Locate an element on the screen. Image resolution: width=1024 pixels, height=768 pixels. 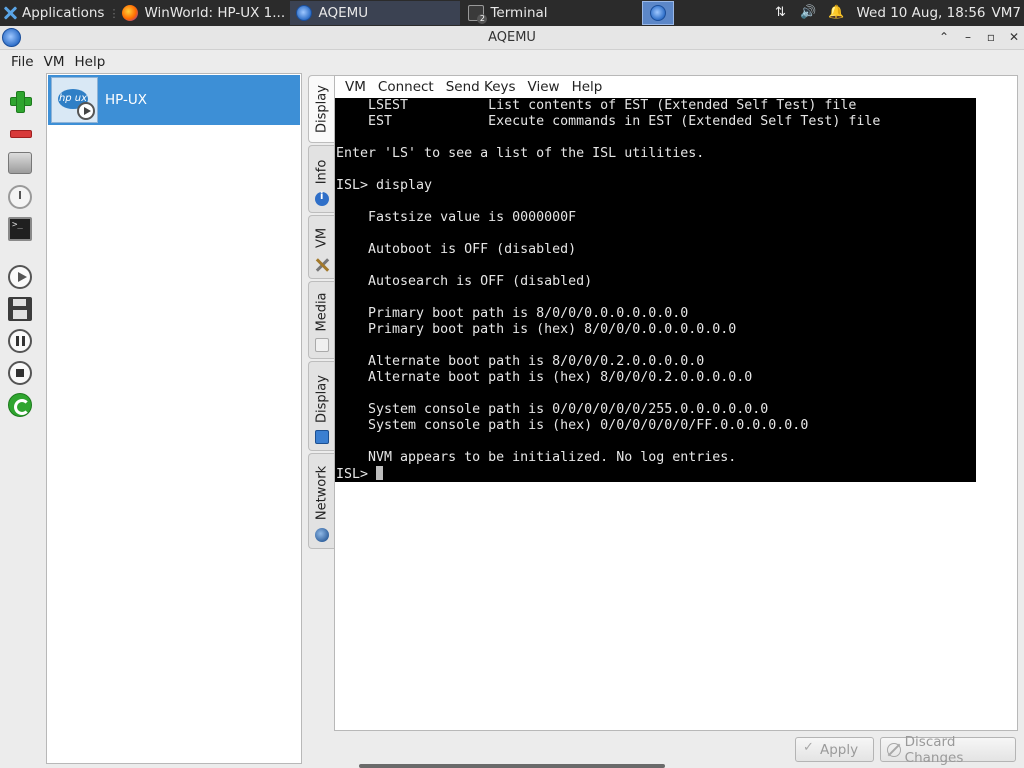
restore-icon: ▫ is located at coordinates (991, 37).